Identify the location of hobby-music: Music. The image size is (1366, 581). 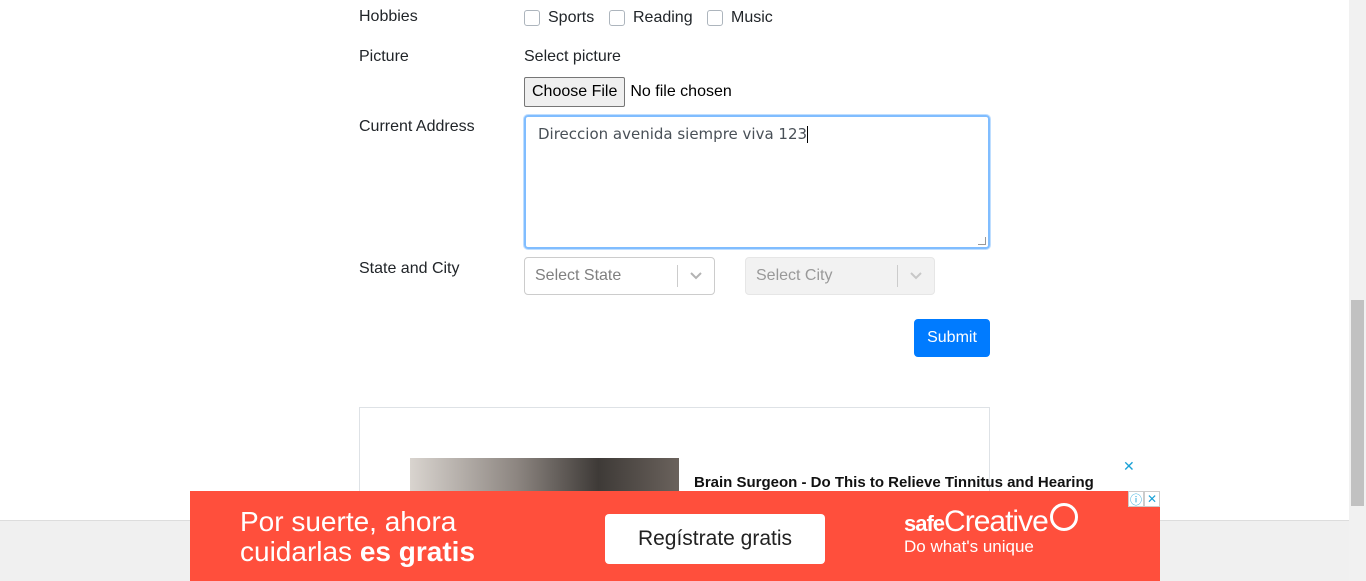
(740, 18).